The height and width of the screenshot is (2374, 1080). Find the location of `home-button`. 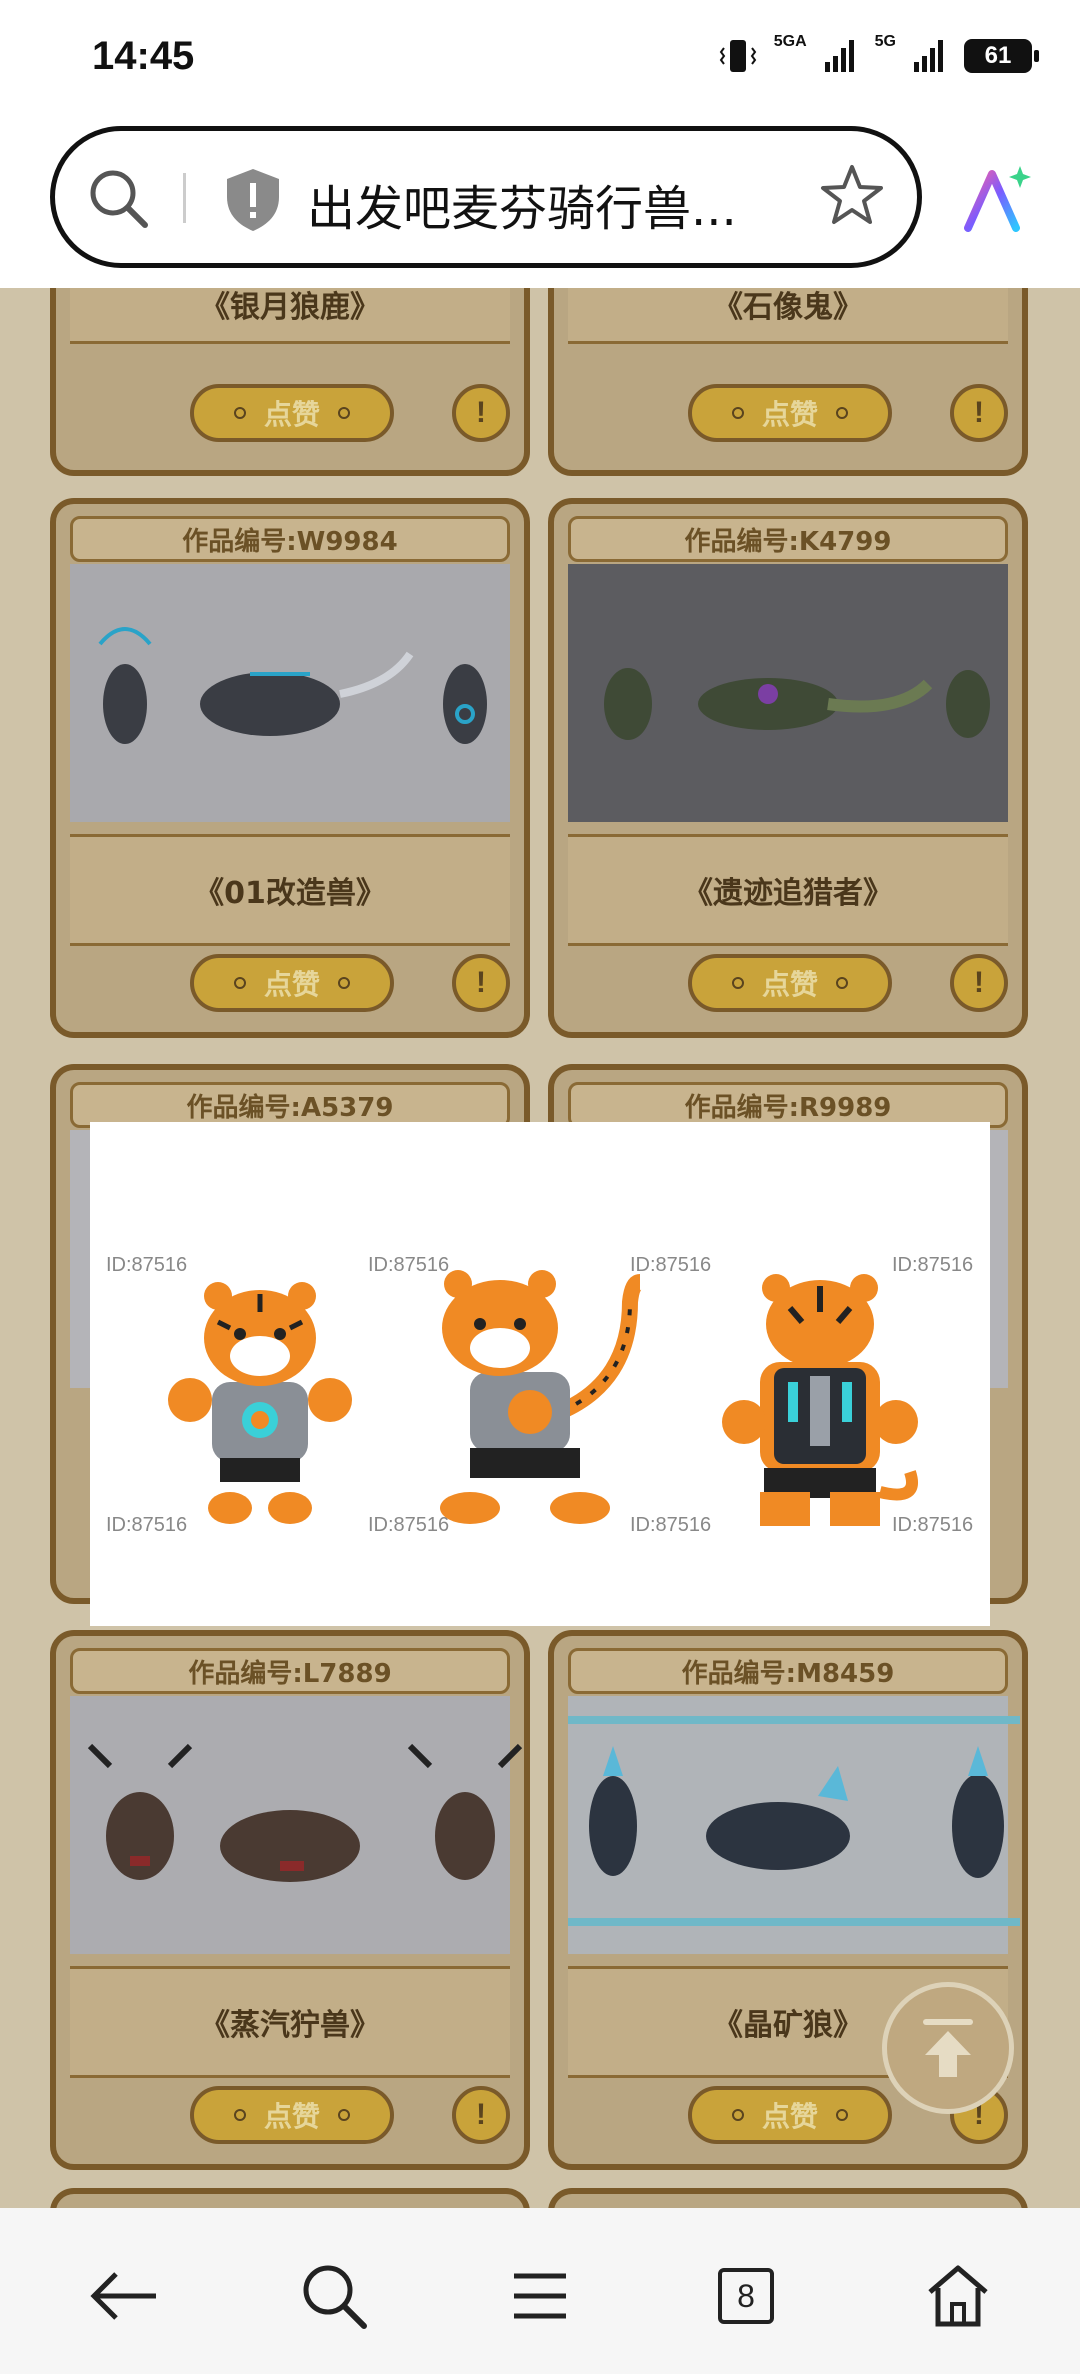

home-button is located at coordinates (958, 2296).